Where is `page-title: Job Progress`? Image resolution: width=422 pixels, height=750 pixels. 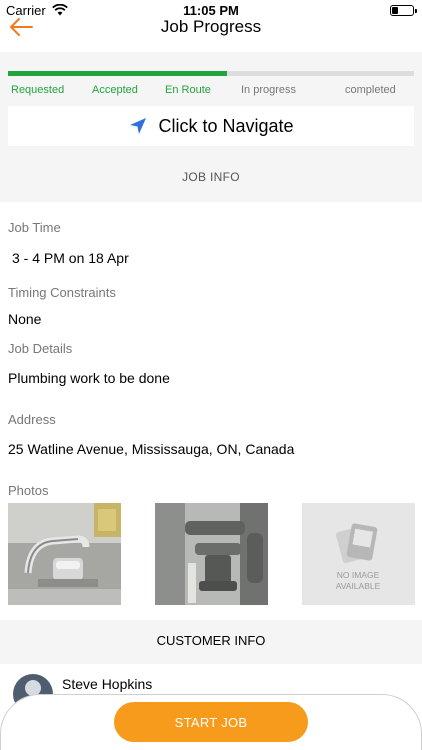
page-title: Job Progress is located at coordinates (211, 26).